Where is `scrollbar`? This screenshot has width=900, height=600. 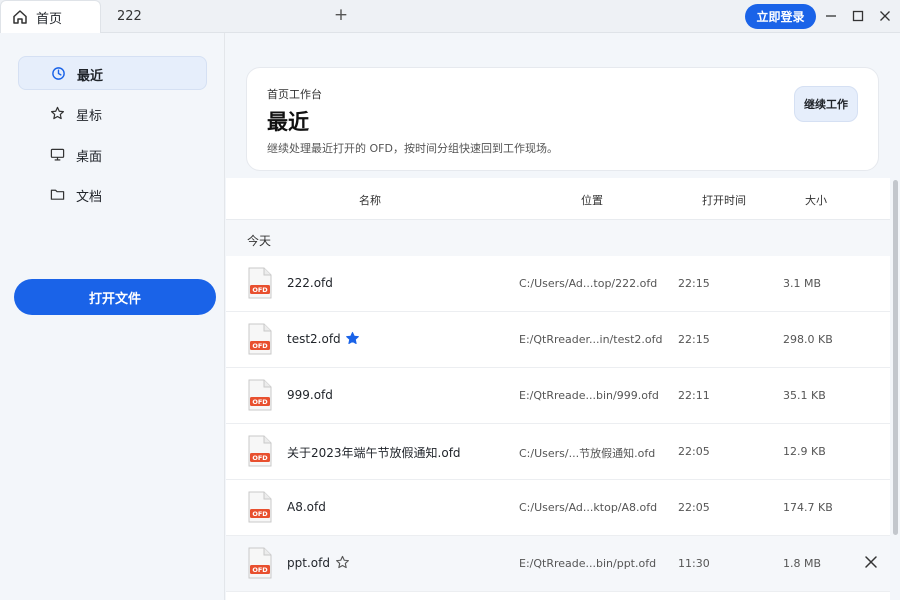
scrollbar is located at coordinates (895, 389).